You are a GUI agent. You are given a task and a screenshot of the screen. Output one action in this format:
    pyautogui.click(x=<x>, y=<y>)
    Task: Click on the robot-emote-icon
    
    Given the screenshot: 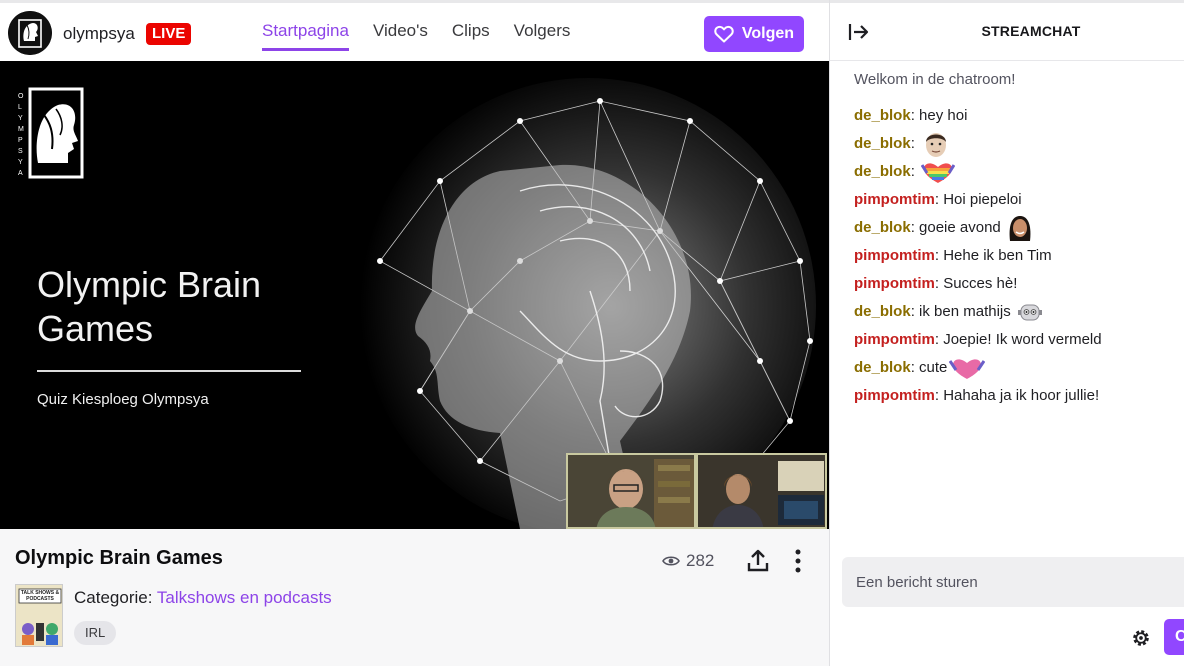 What is the action you would take?
    pyautogui.click(x=1029, y=312)
    